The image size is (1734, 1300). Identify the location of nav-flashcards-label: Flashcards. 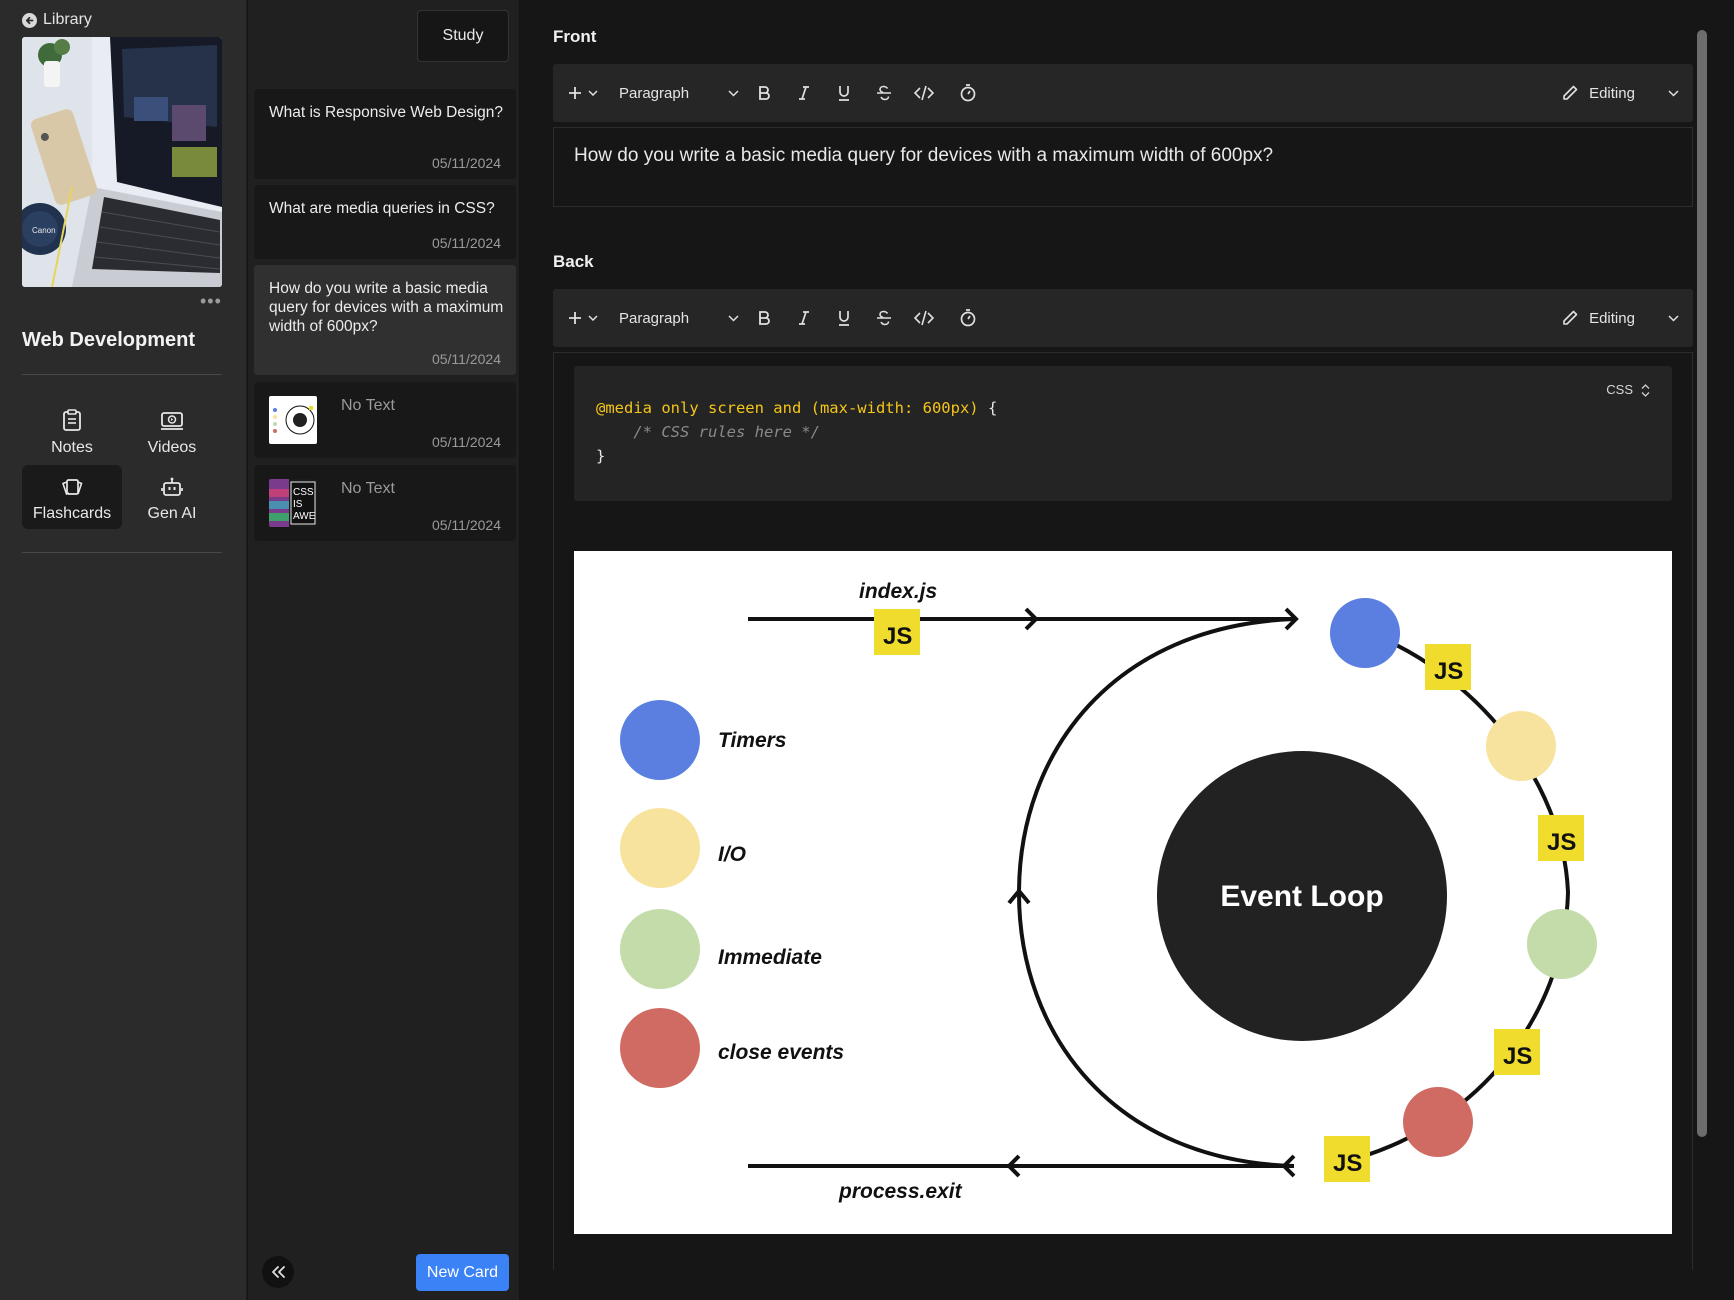
(72, 513).